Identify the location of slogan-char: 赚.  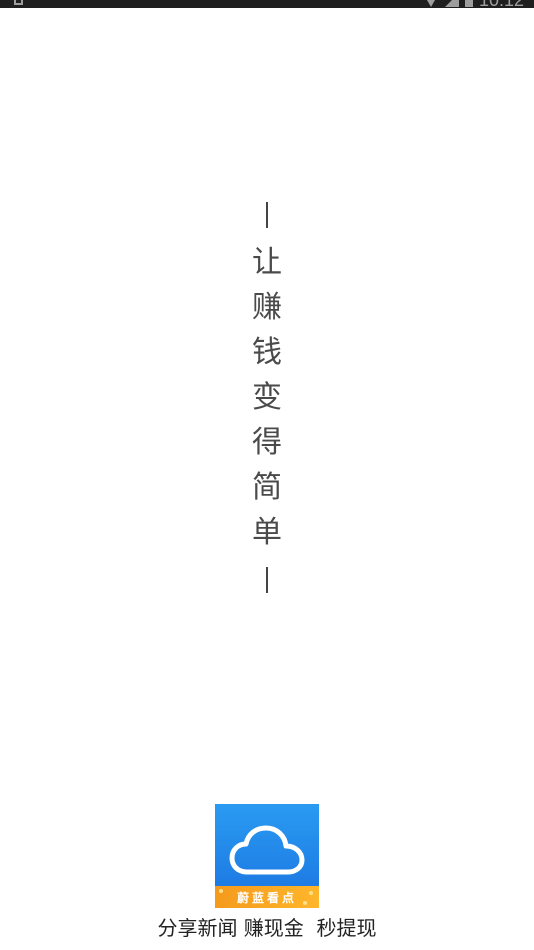
(267, 307).